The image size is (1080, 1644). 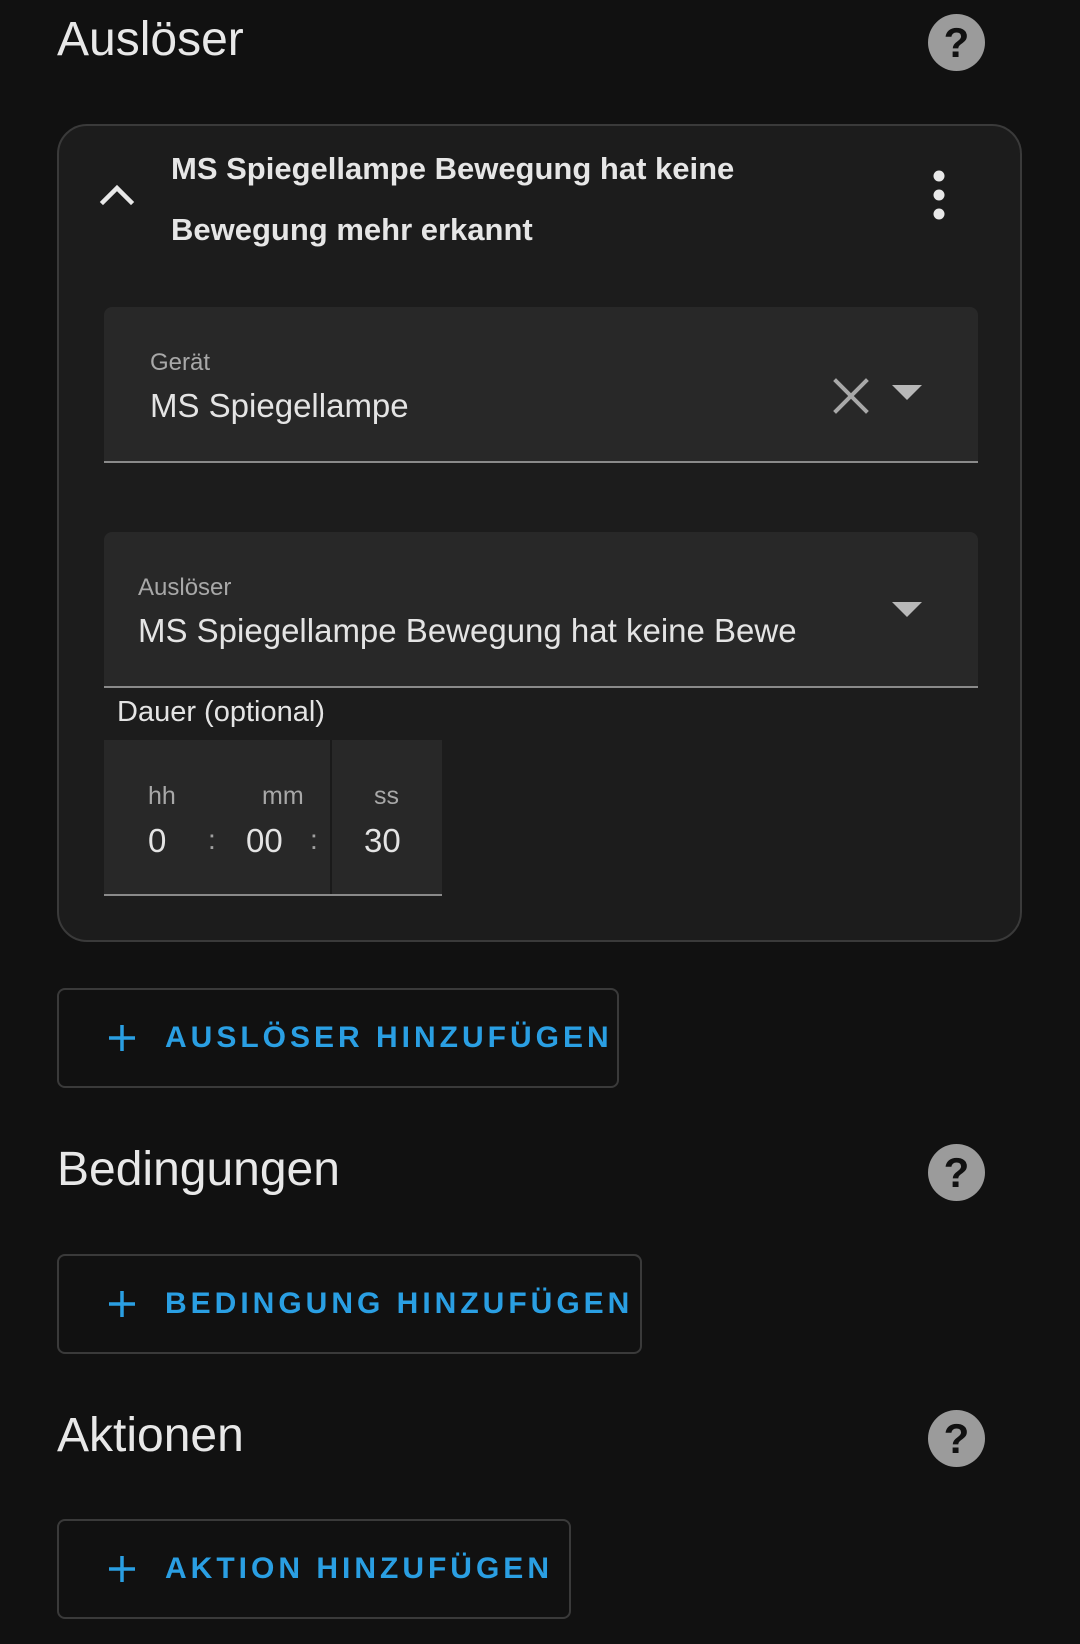 I want to click on hours-input: 0, so click(x=157, y=841).